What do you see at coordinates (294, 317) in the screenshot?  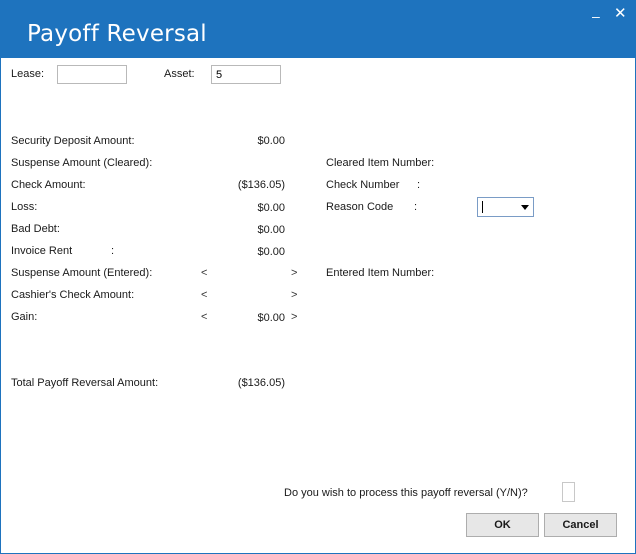 I see `gain-next-button: >` at bounding box center [294, 317].